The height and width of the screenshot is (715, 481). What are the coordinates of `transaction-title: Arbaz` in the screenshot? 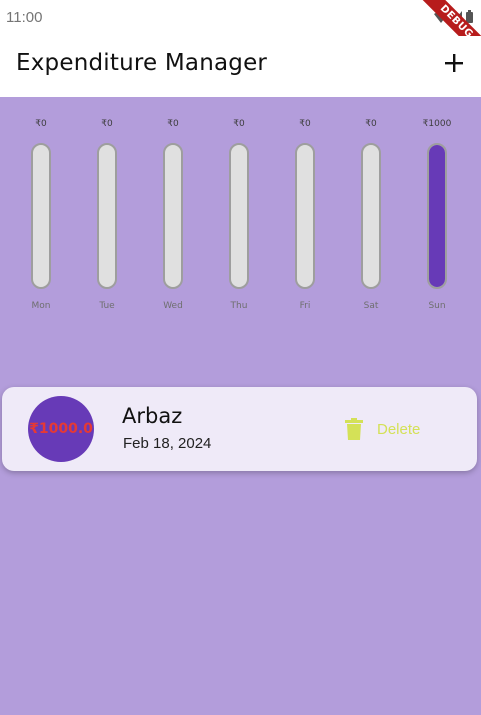 It's located at (152, 416).